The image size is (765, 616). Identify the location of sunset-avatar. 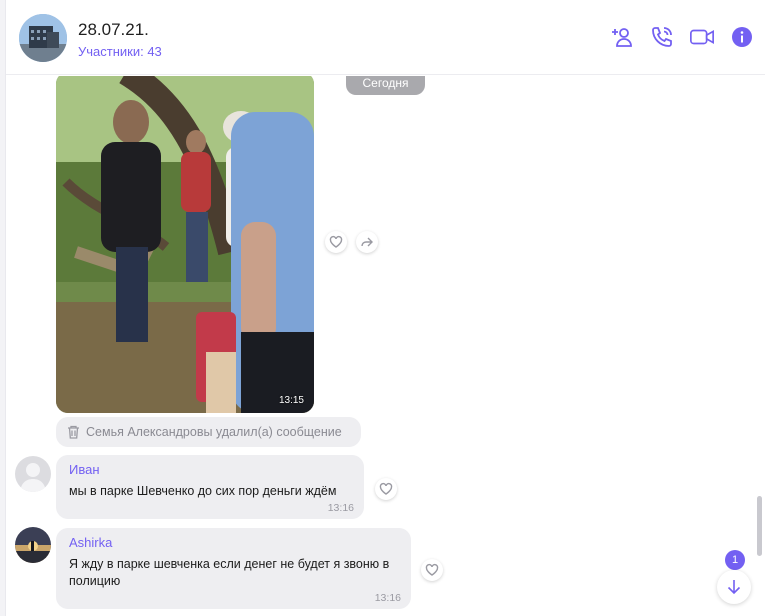
(33, 545).